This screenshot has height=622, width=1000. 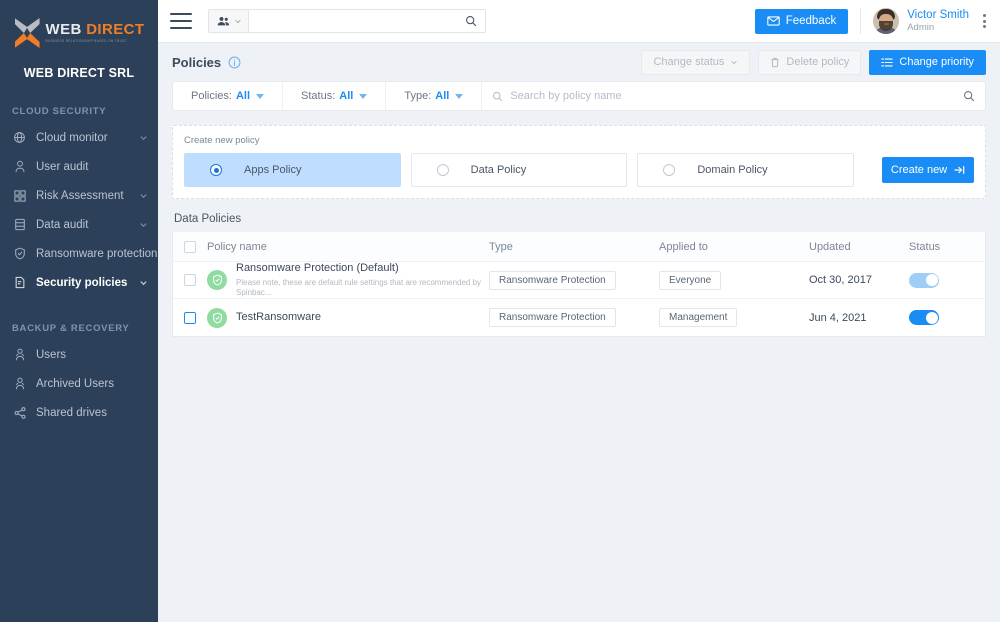 I want to click on policy-search, so click(x=733, y=96).